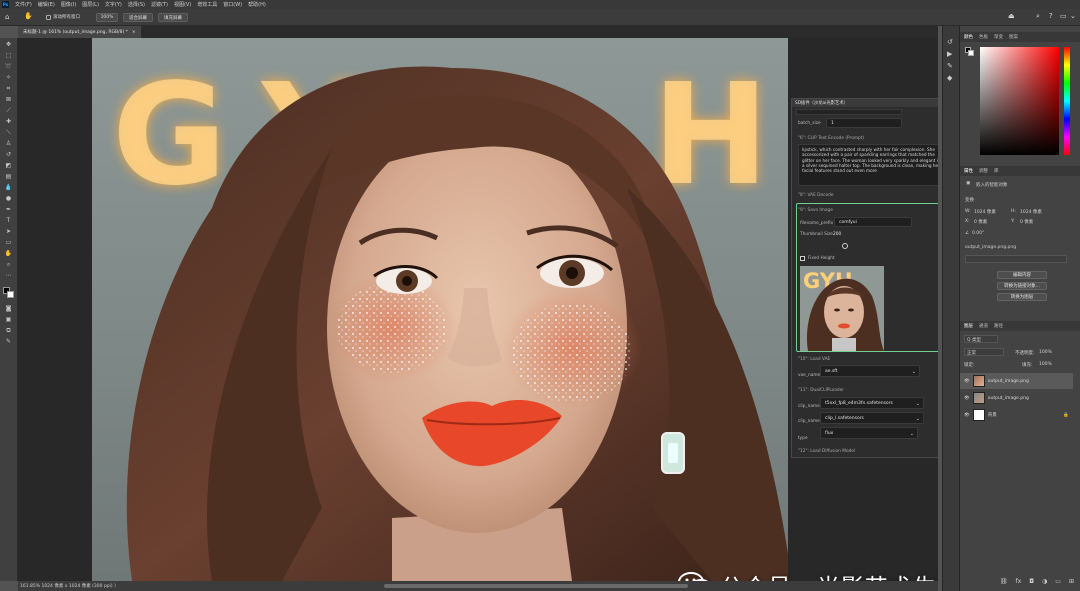 Image resolution: width=1080 pixels, height=591 pixels. What do you see at coordinates (107, 17) in the screenshot?
I see `zoom-100-button: 100%` at bounding box center [107, 17].